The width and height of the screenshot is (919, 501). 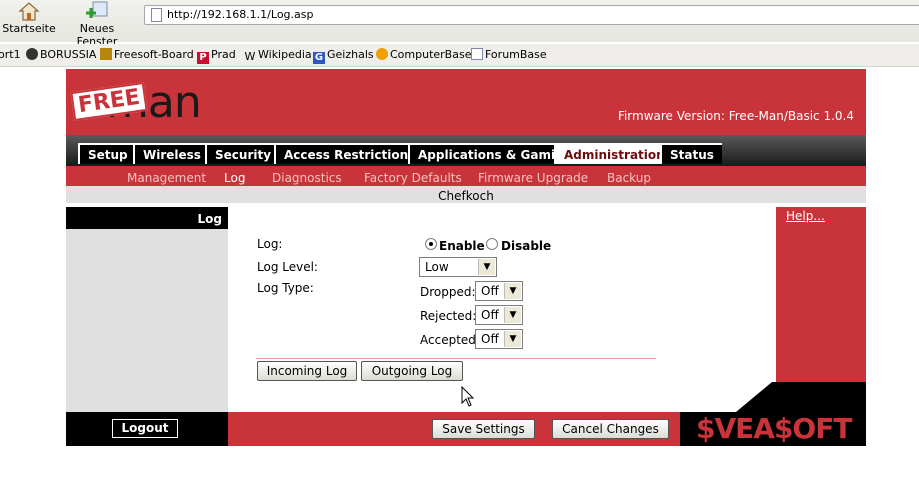 I want to click on new-window-icon, so click(x=97, y=9).